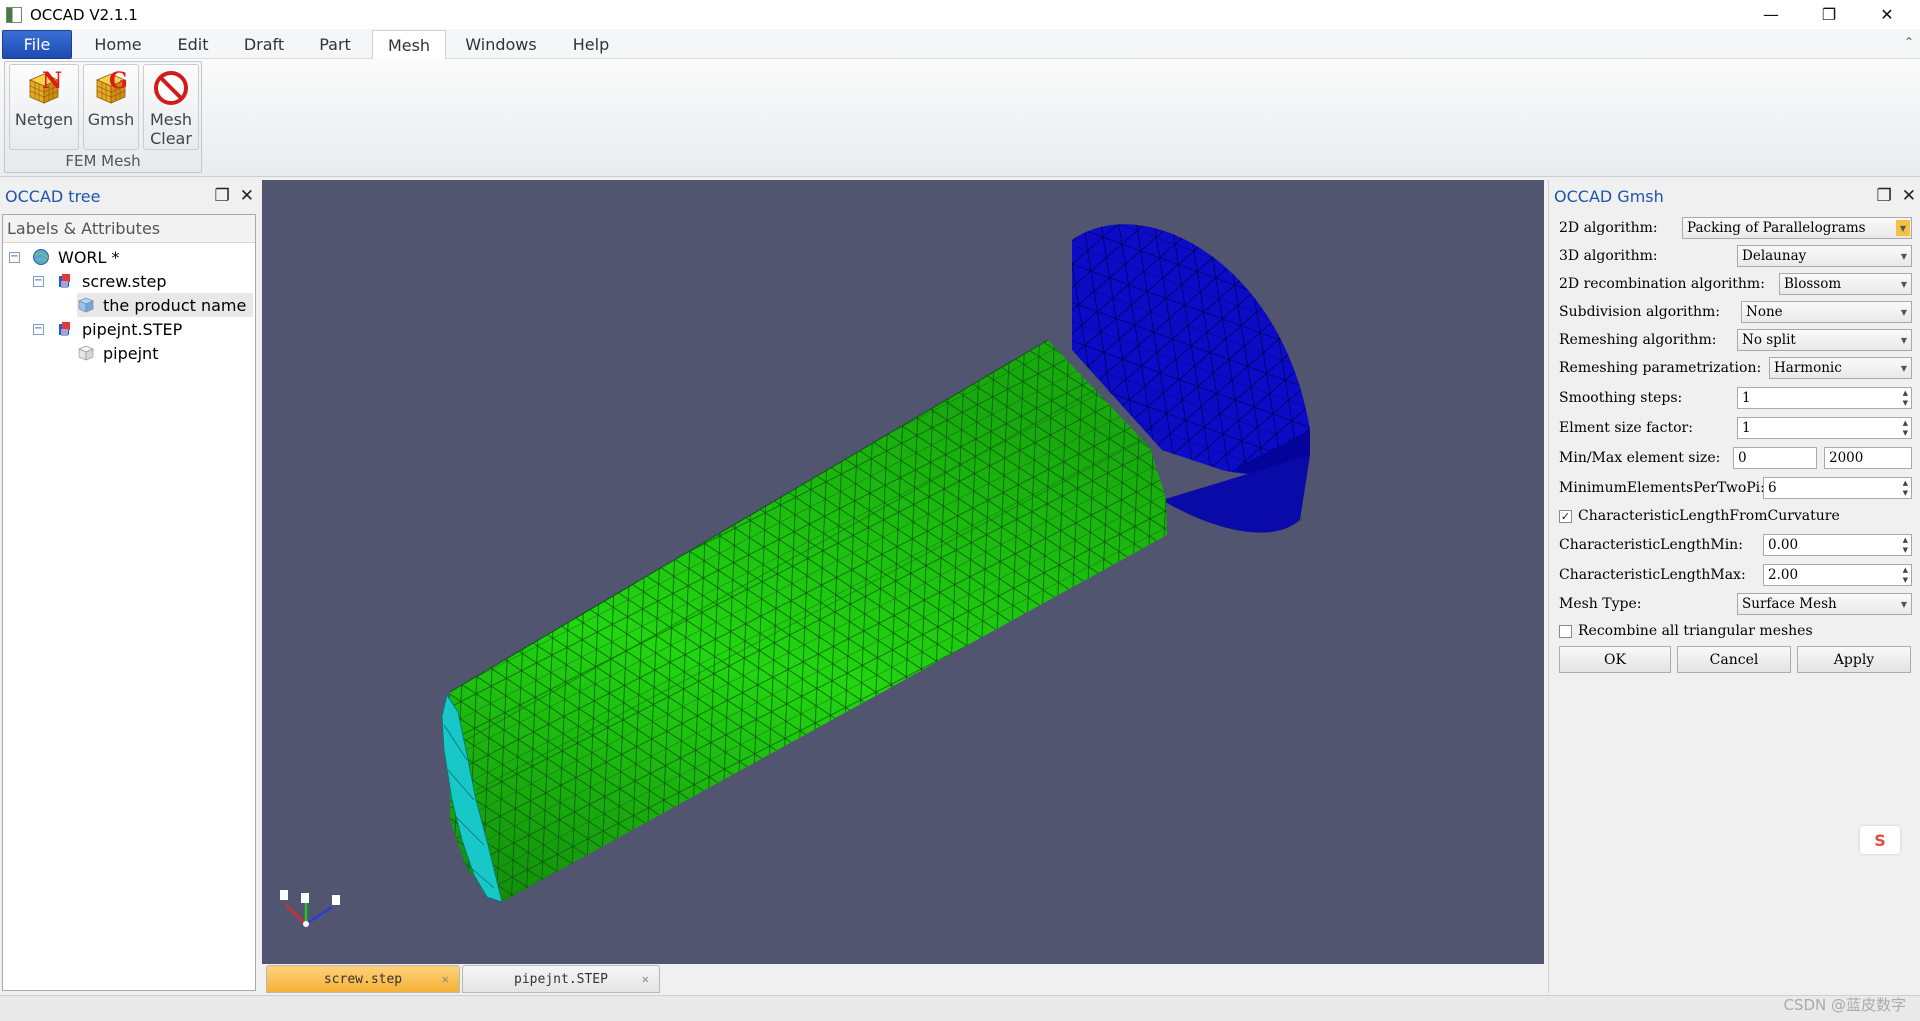 Image resolution: width=1920 pixels, height=1021 pixels. Describe the element at coordinates (132, 329) in the screenshot. I see `tree-node-label: pipejnt.STEP` at that location.